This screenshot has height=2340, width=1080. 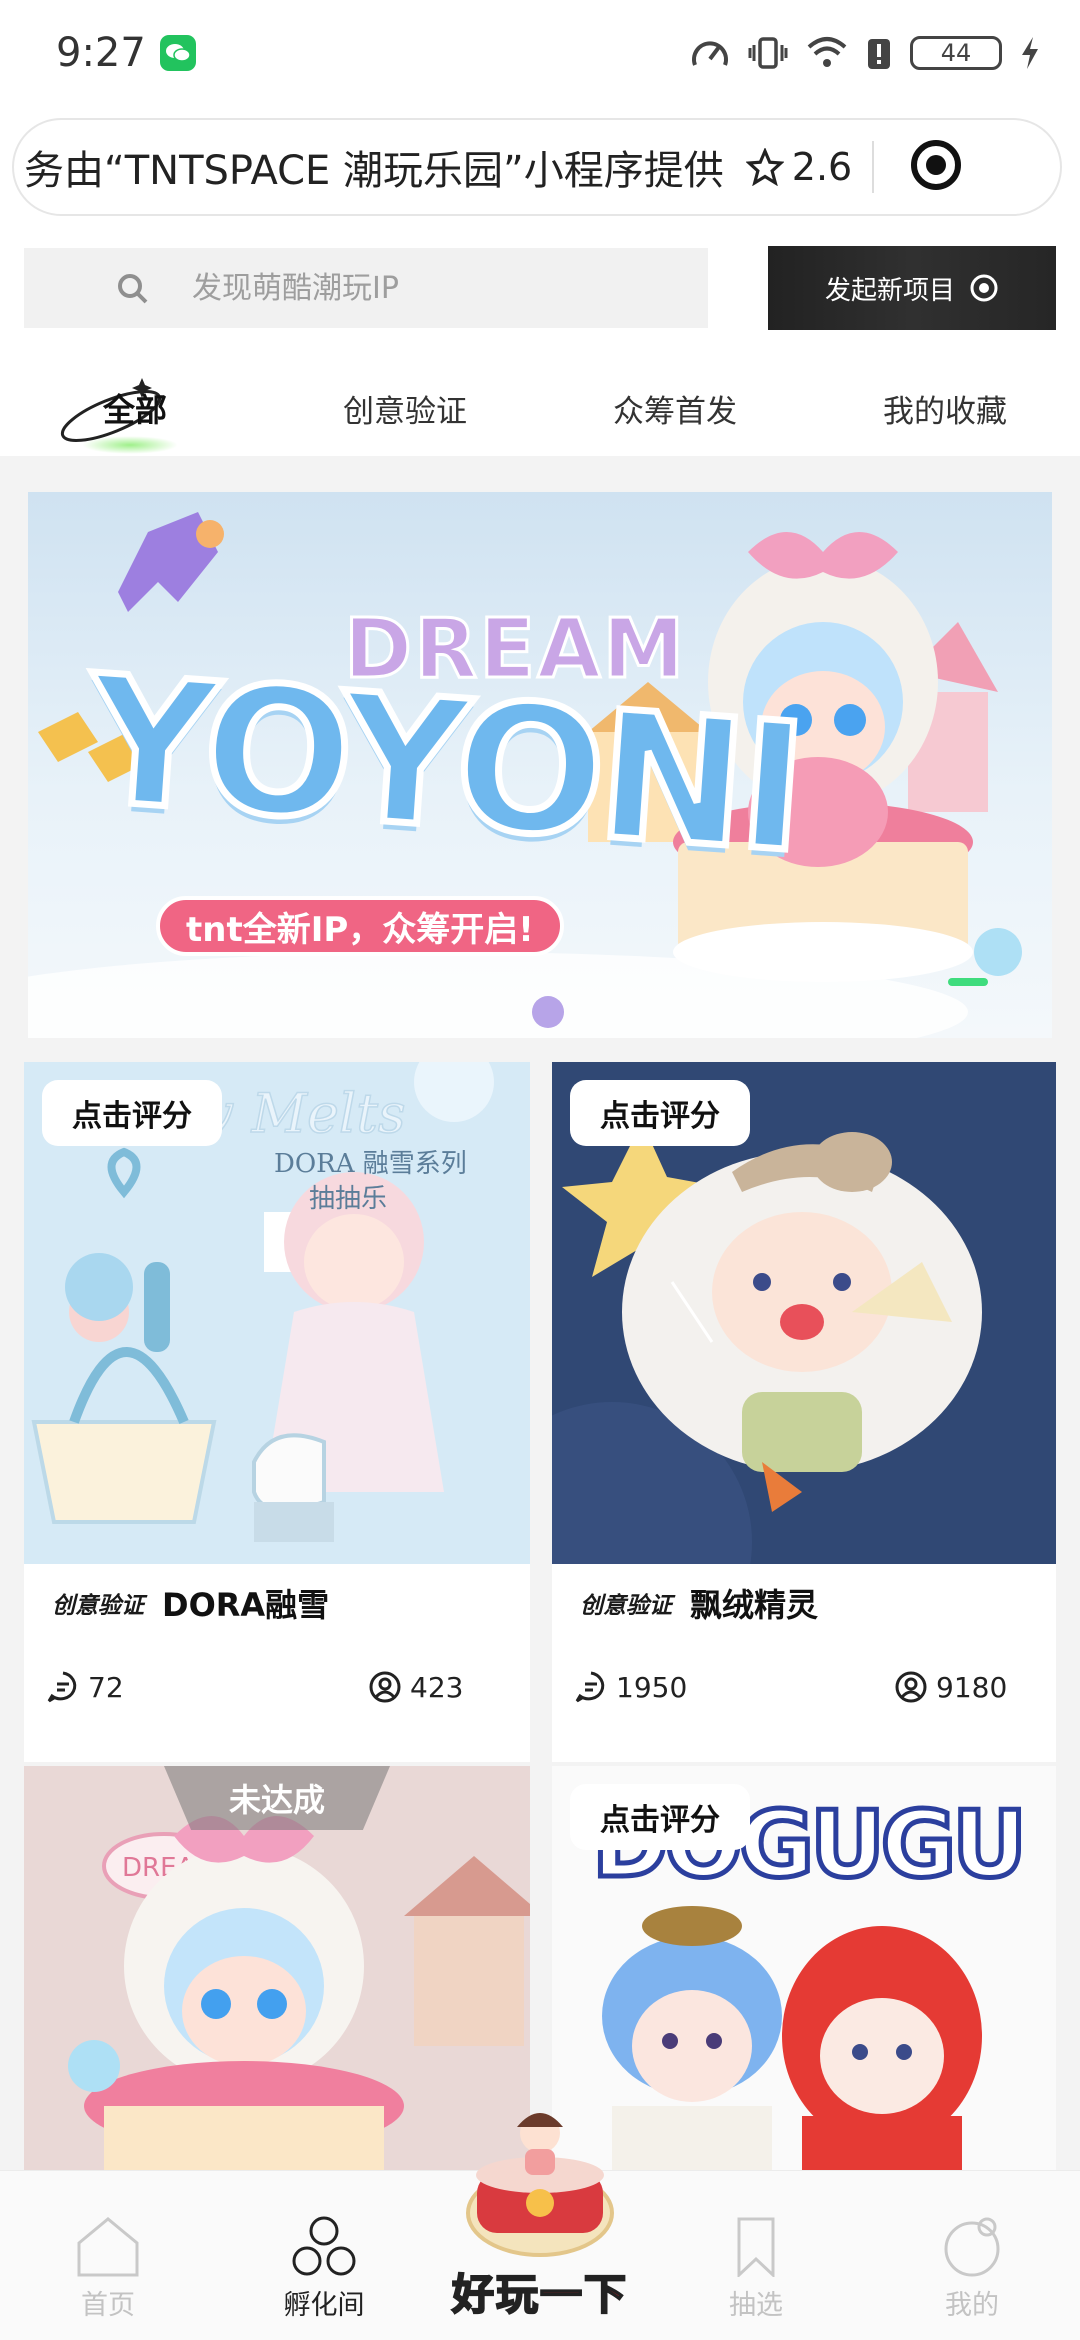 What do you see at coordinates (710, 53) in the screenshot?
I see `speed-icon` at bounding box center [710, 53].